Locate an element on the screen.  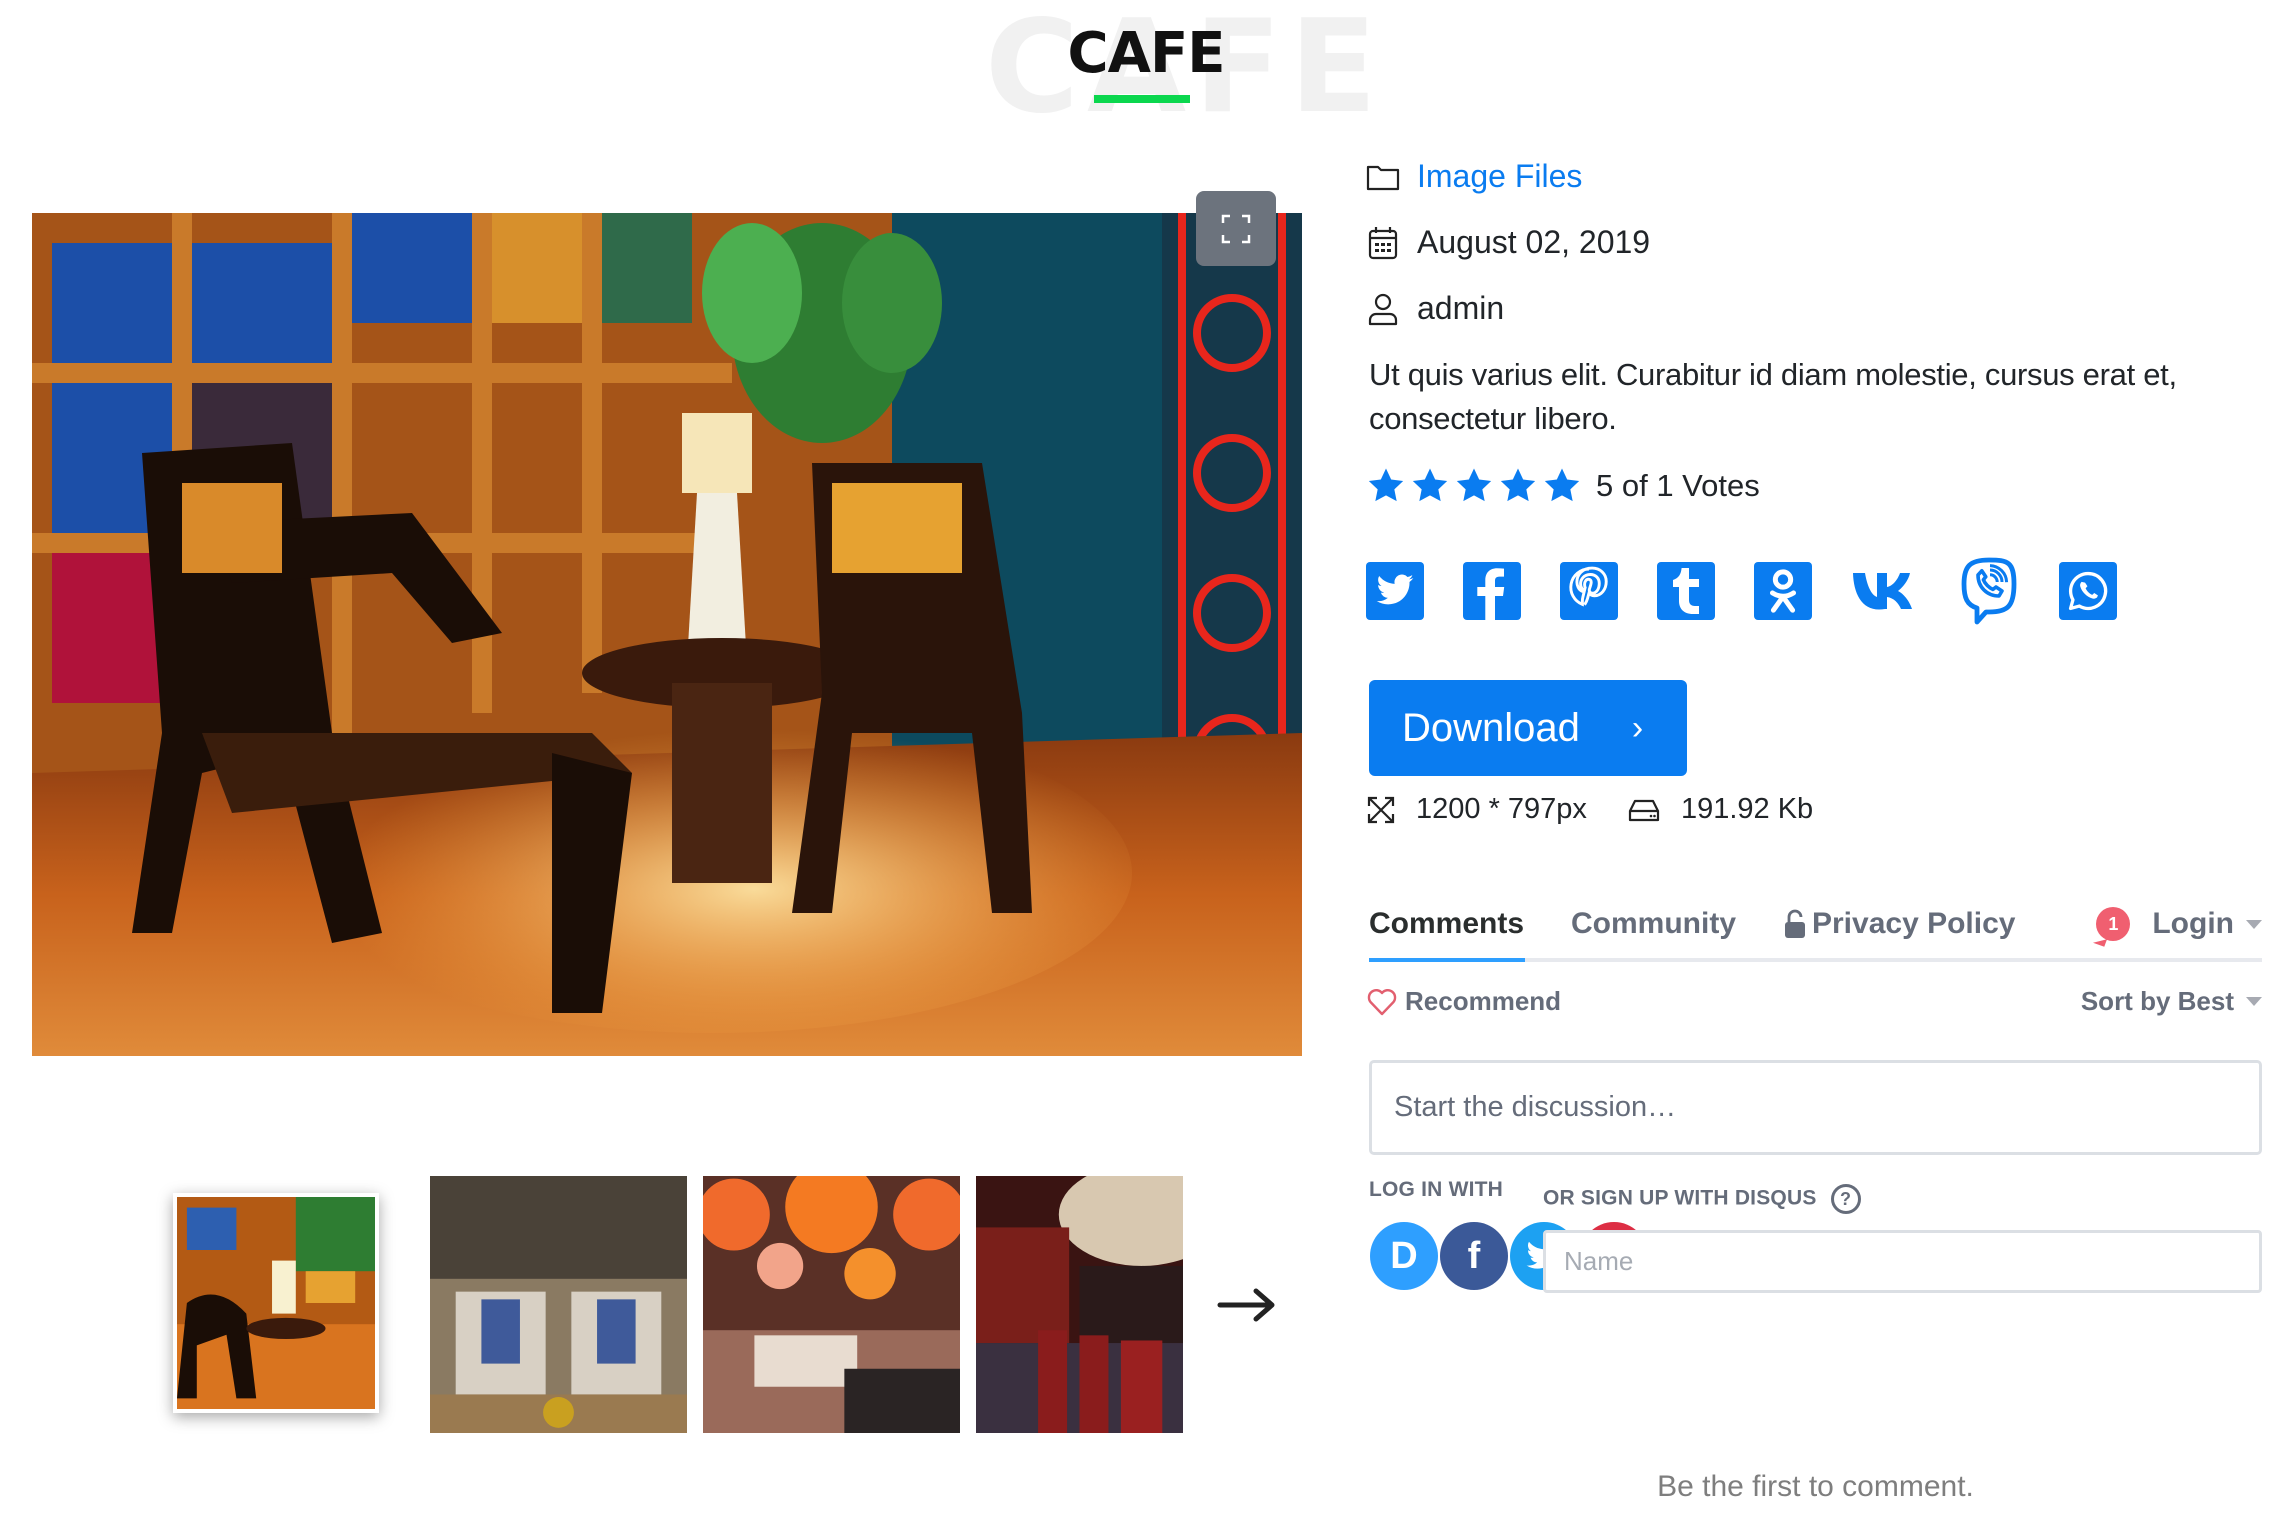
rating-text: 5 of 1 Votes is located at coordinates (1678, 485).